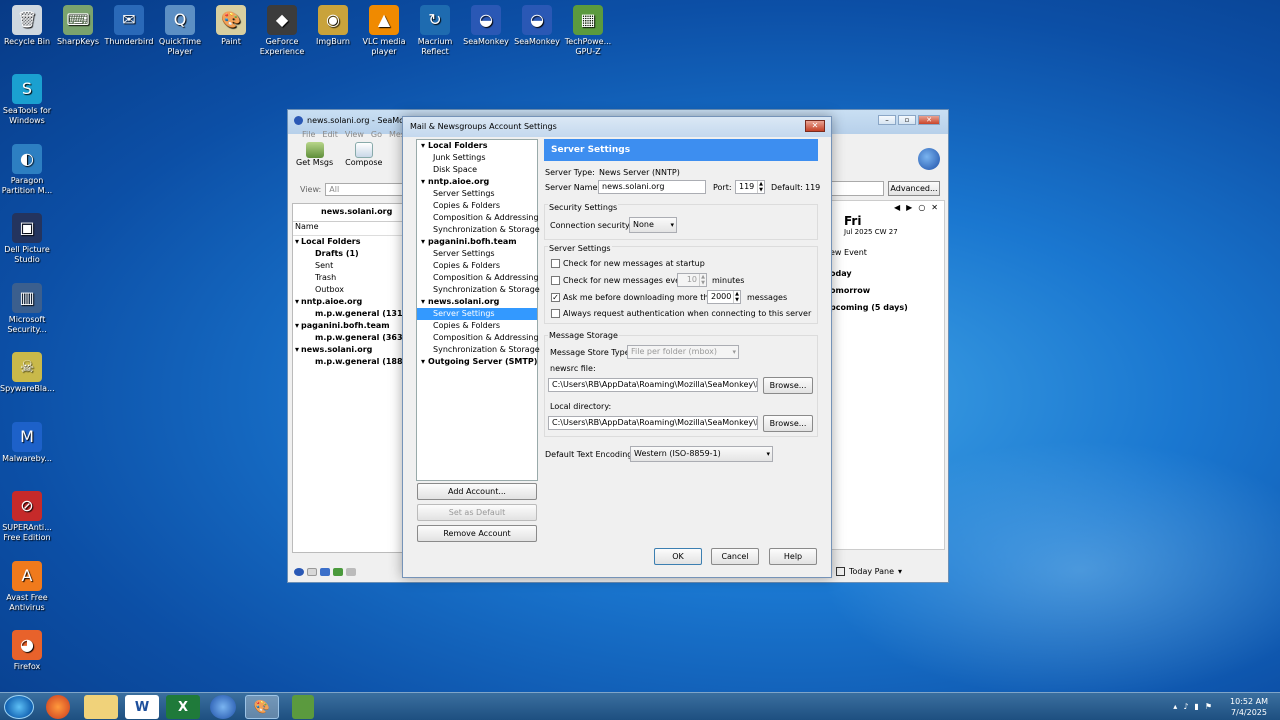 The image size is (1280, 720). What do you see at coordinates (282, 31) in the screenshot?
I see `desktop-icon: ◆ GeForce Experience` at bounding box center [282, 31].